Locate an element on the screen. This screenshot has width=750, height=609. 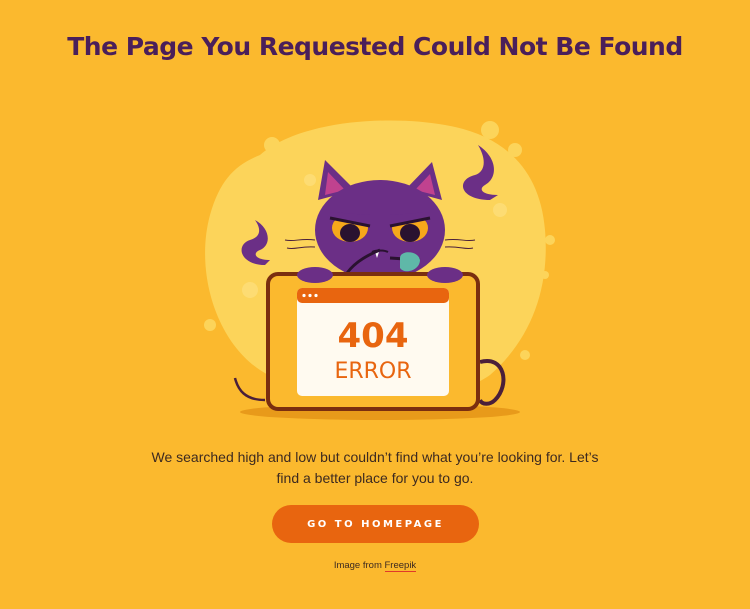
freepik-link: Freepik is located at coordinates (400, 566).